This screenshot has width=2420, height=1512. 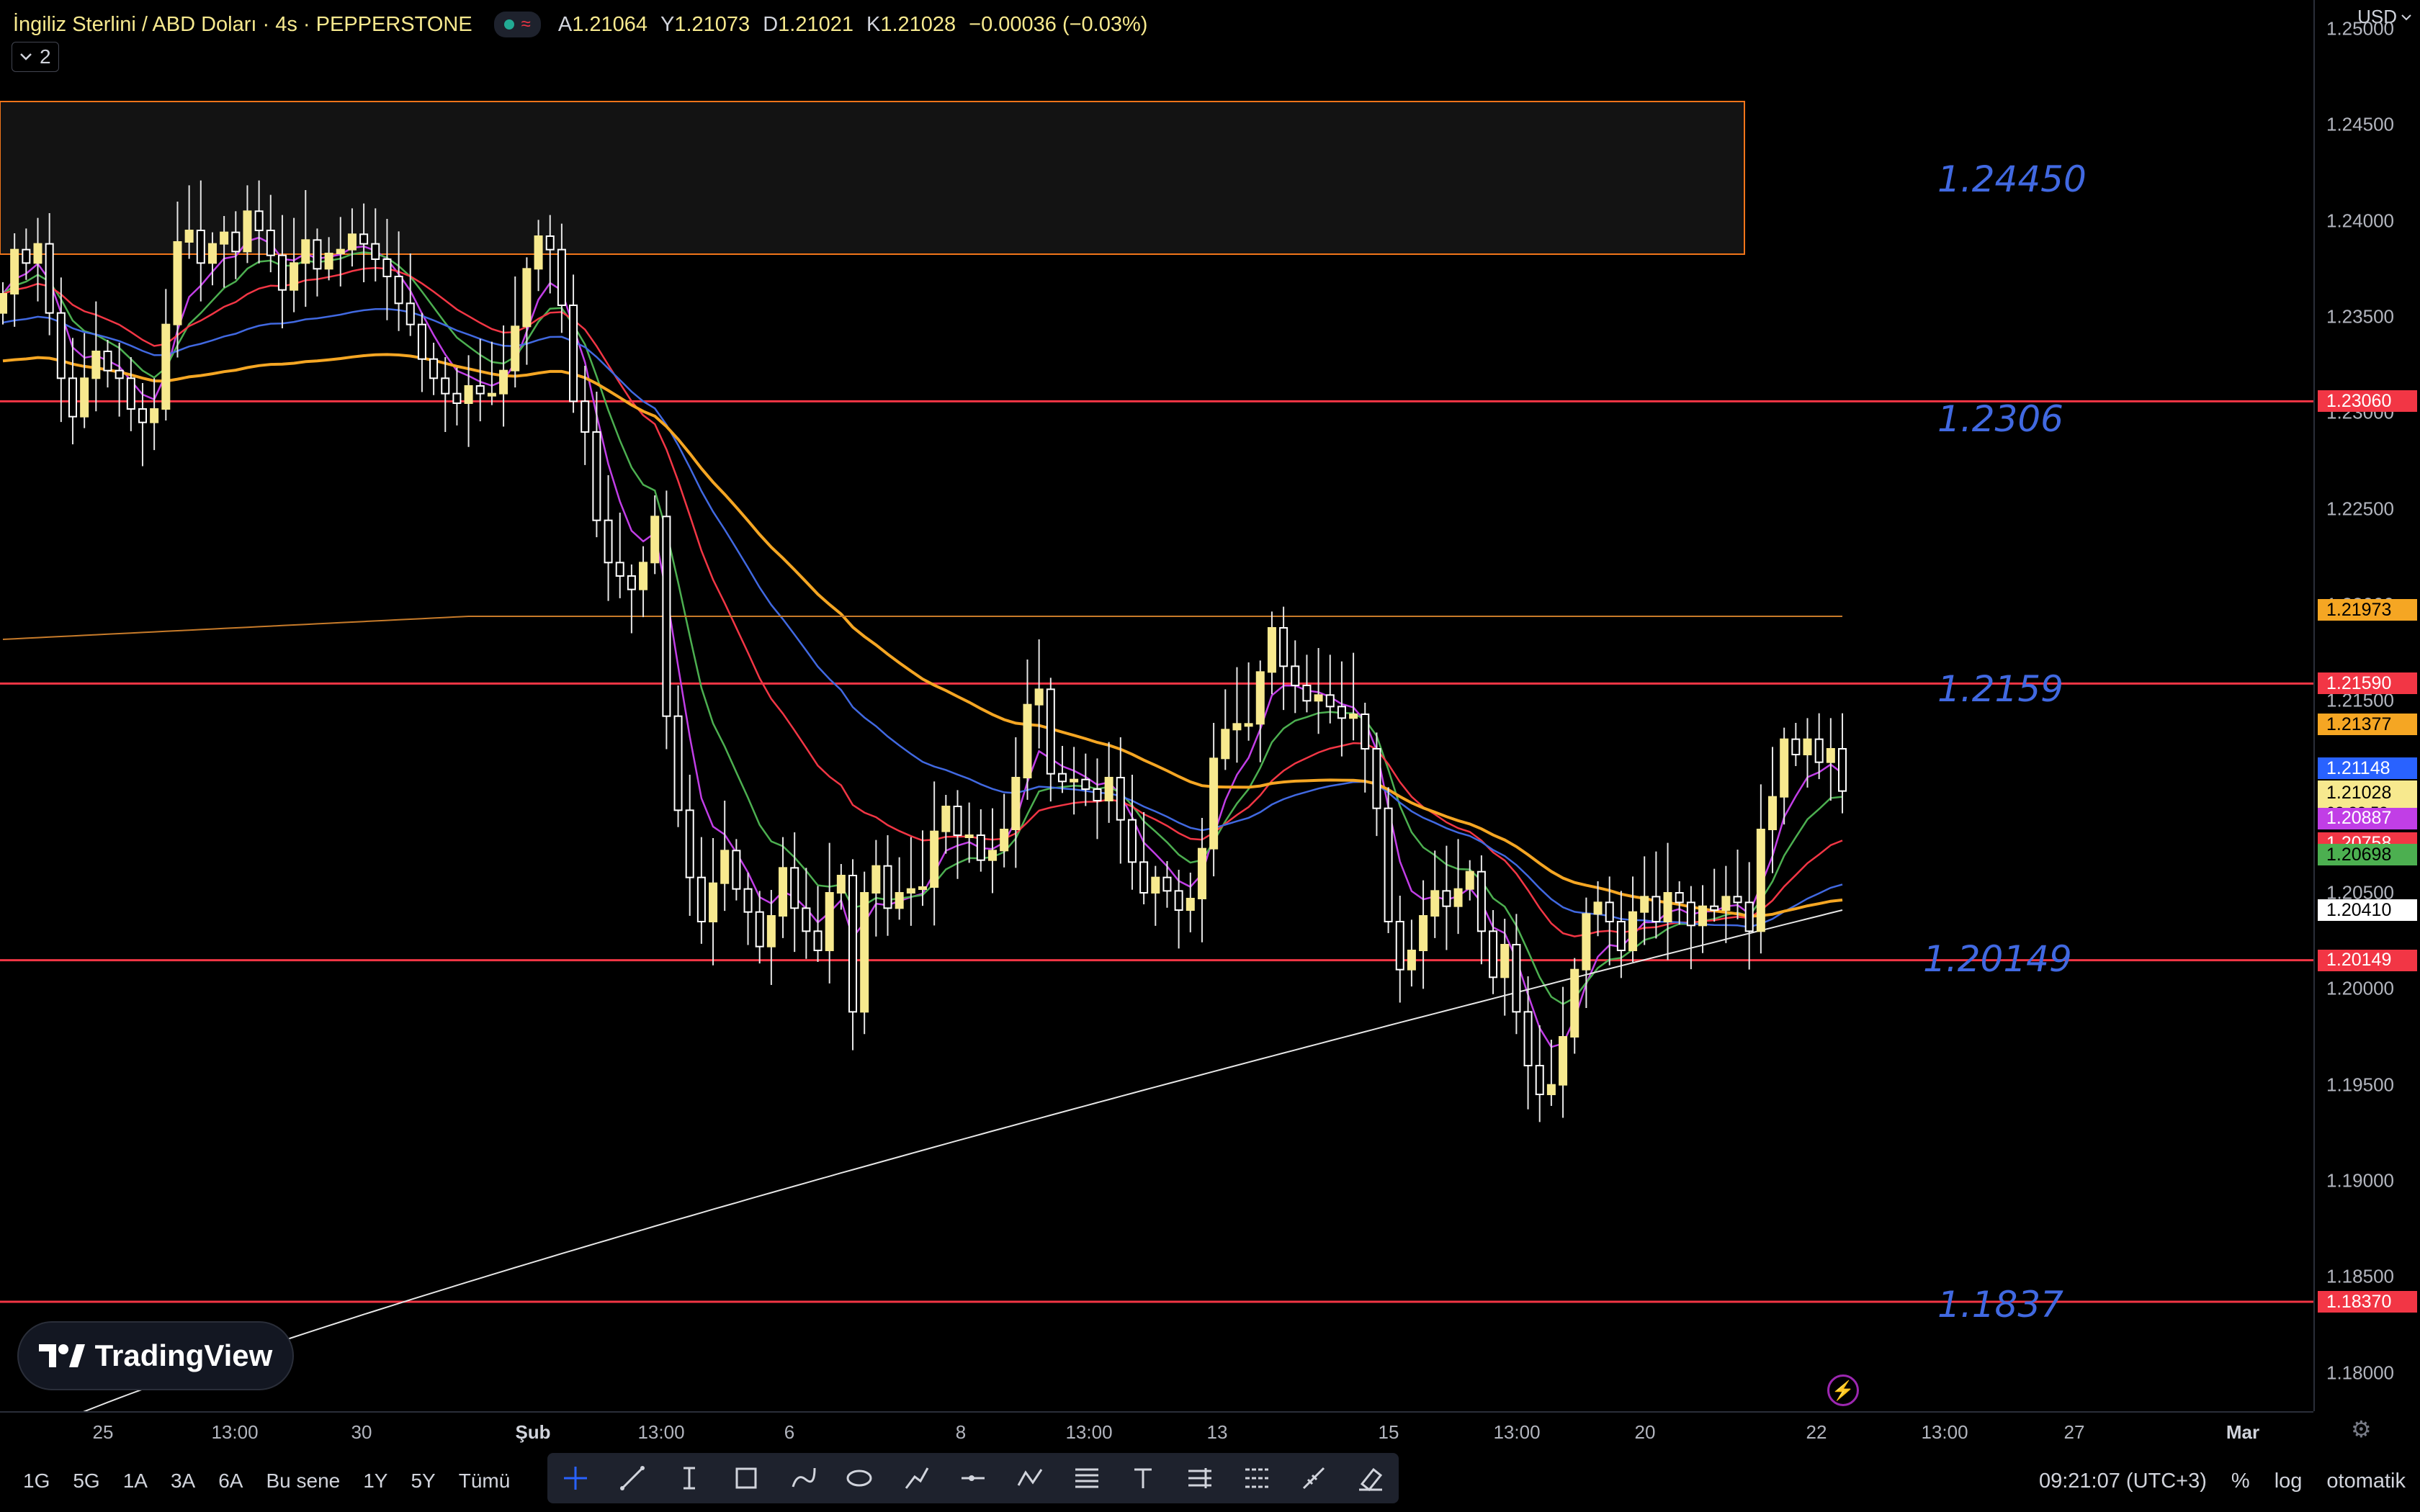 I want to click on rectangle-tool, so click(x=746, y=1478).